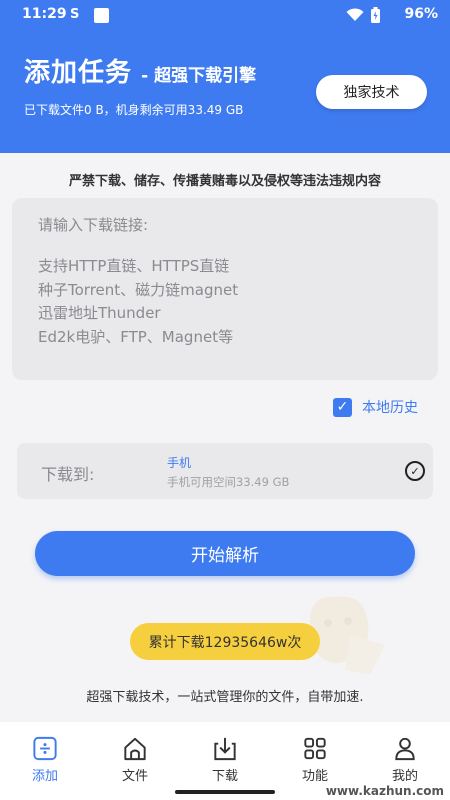  Describe the element at coordinates (140, 70) in the screenshot. I see `page-title: 添加任务 - 超强下载引擎` at that location.